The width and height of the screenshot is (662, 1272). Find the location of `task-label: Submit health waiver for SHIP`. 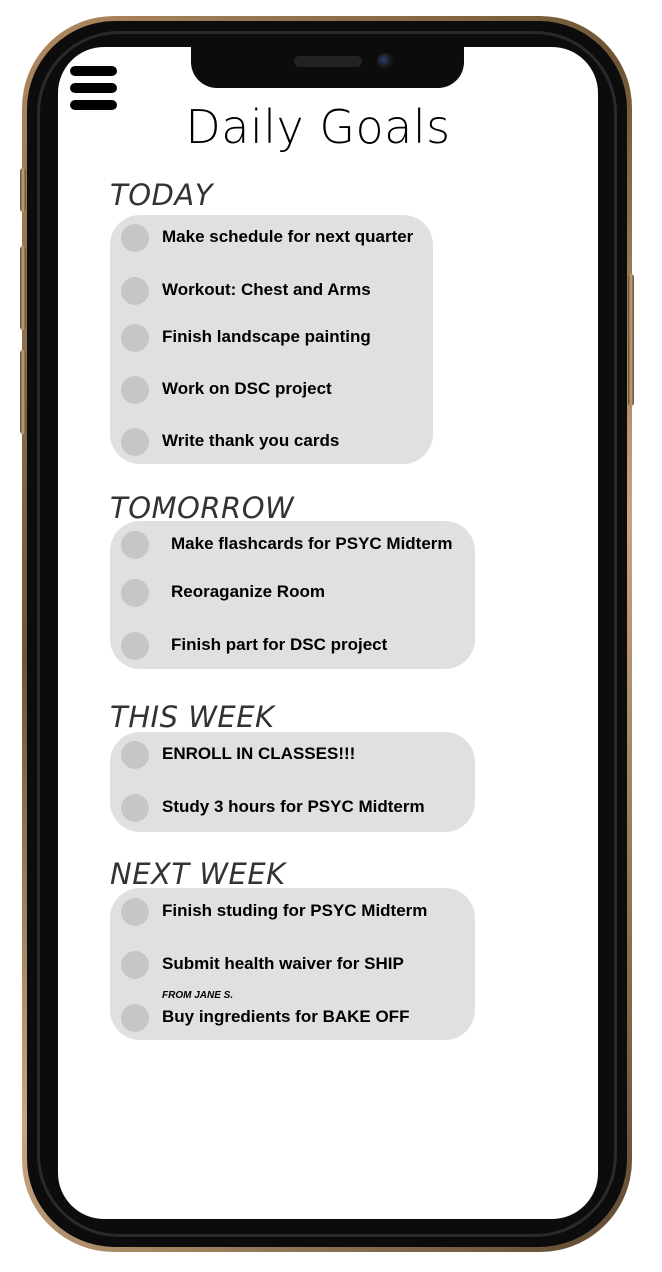

task-label: Submit health waiver for SHIP is located at coordinates (283, 963).